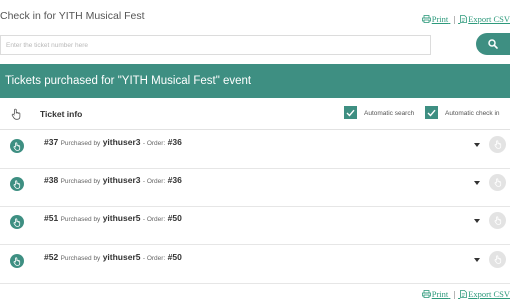  I want to click on ticket-row: #37 Purchased by yithuser3 - Order: #36, so click(255, 149).